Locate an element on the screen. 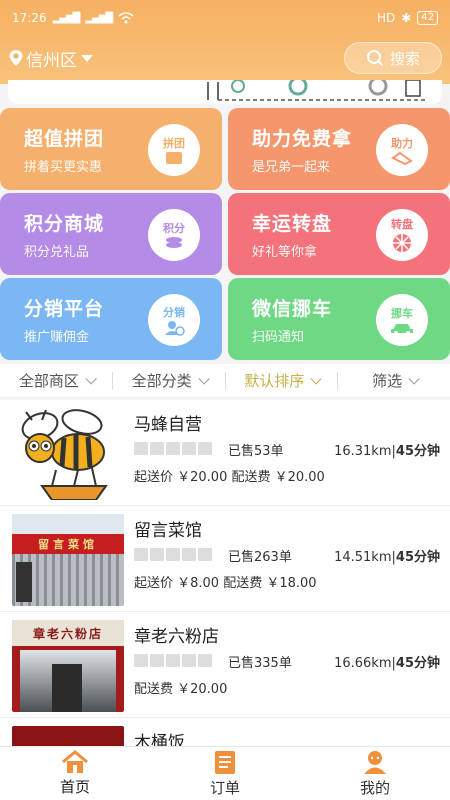 The height and width of the screenshot is (800, 450). nav-label: 首页 is located at coordinates (74, 787).